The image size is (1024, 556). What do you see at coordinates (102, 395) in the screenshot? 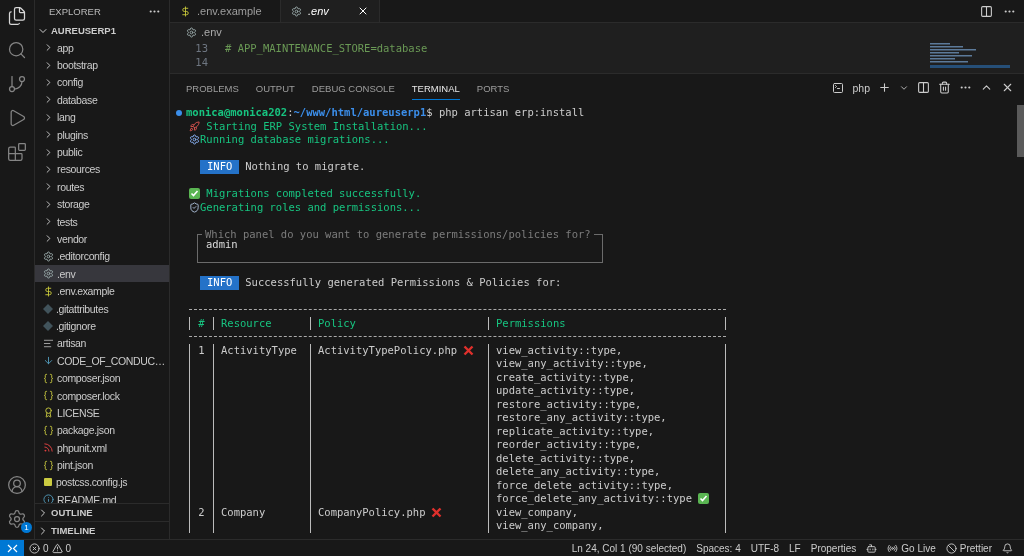
I see `file-tree-item: composer.lock` at bounding box center [102, 395].